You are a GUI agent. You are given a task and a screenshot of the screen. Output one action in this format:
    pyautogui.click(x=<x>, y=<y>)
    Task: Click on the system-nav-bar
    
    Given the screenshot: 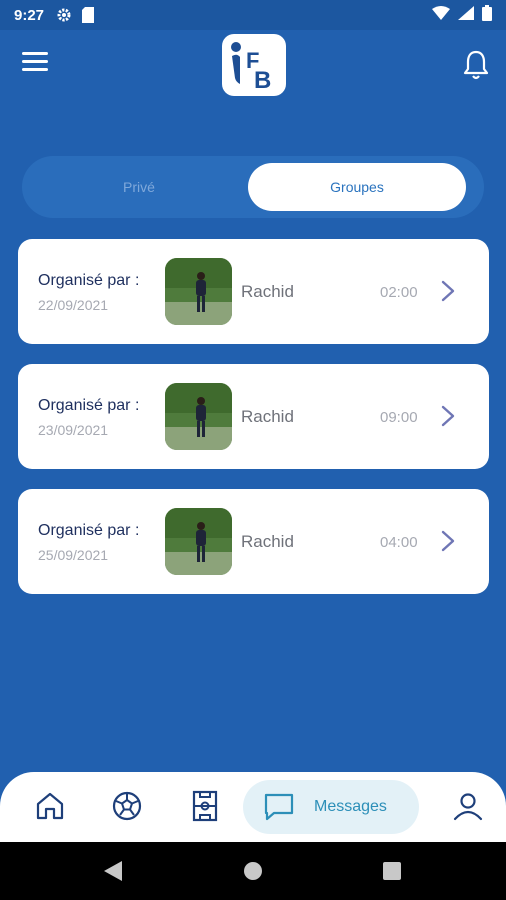 What is the action you would take?
    pyautogui.click(x=253, y=871)
    